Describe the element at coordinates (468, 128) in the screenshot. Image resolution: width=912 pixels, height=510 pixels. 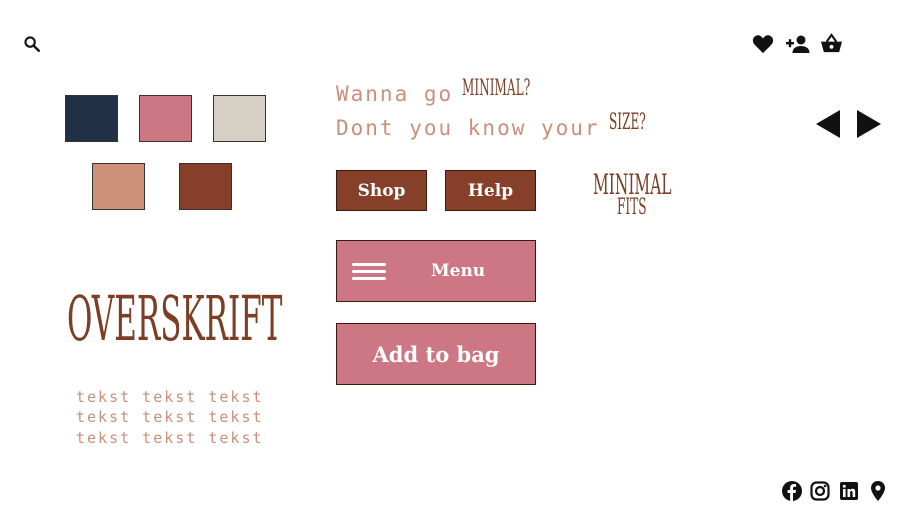
I see `tagline-line-2-prefix: Dont you know your` at that location.